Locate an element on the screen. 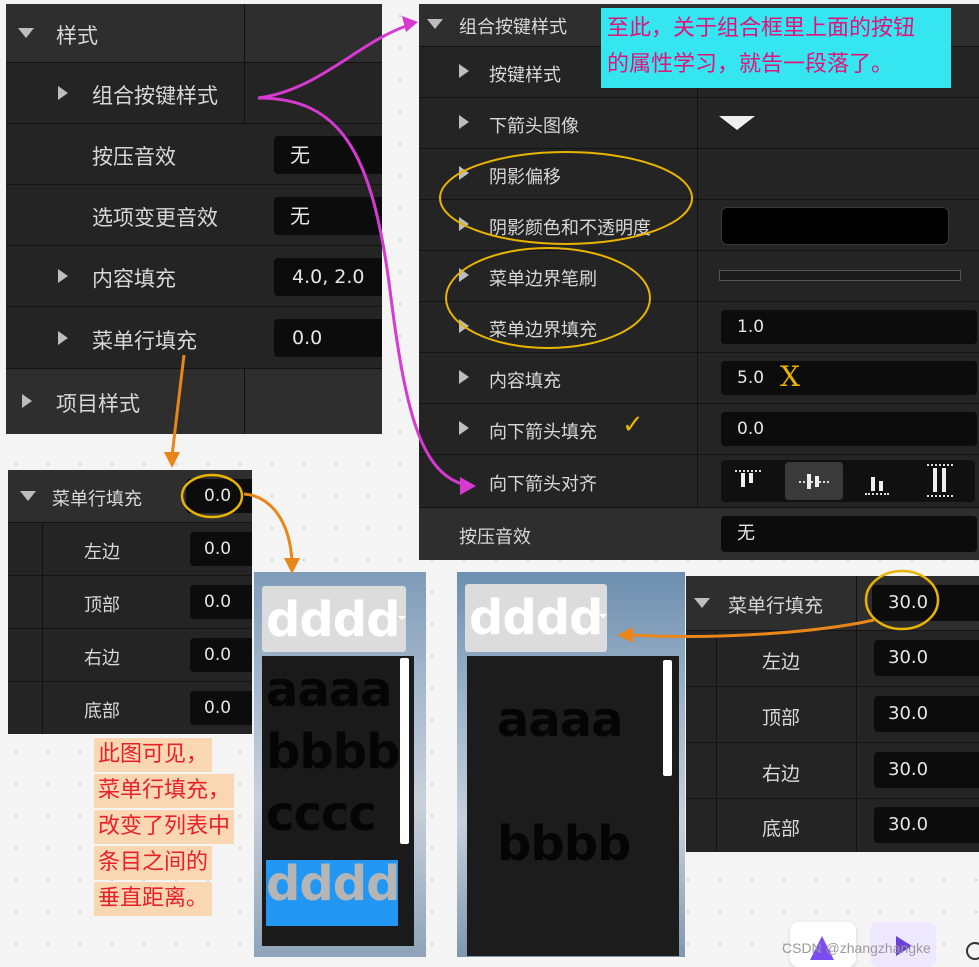 The height and width of the screenshot is (967, 979). list-item-dddd-selected: dddd is located at coordinates (333, 884).